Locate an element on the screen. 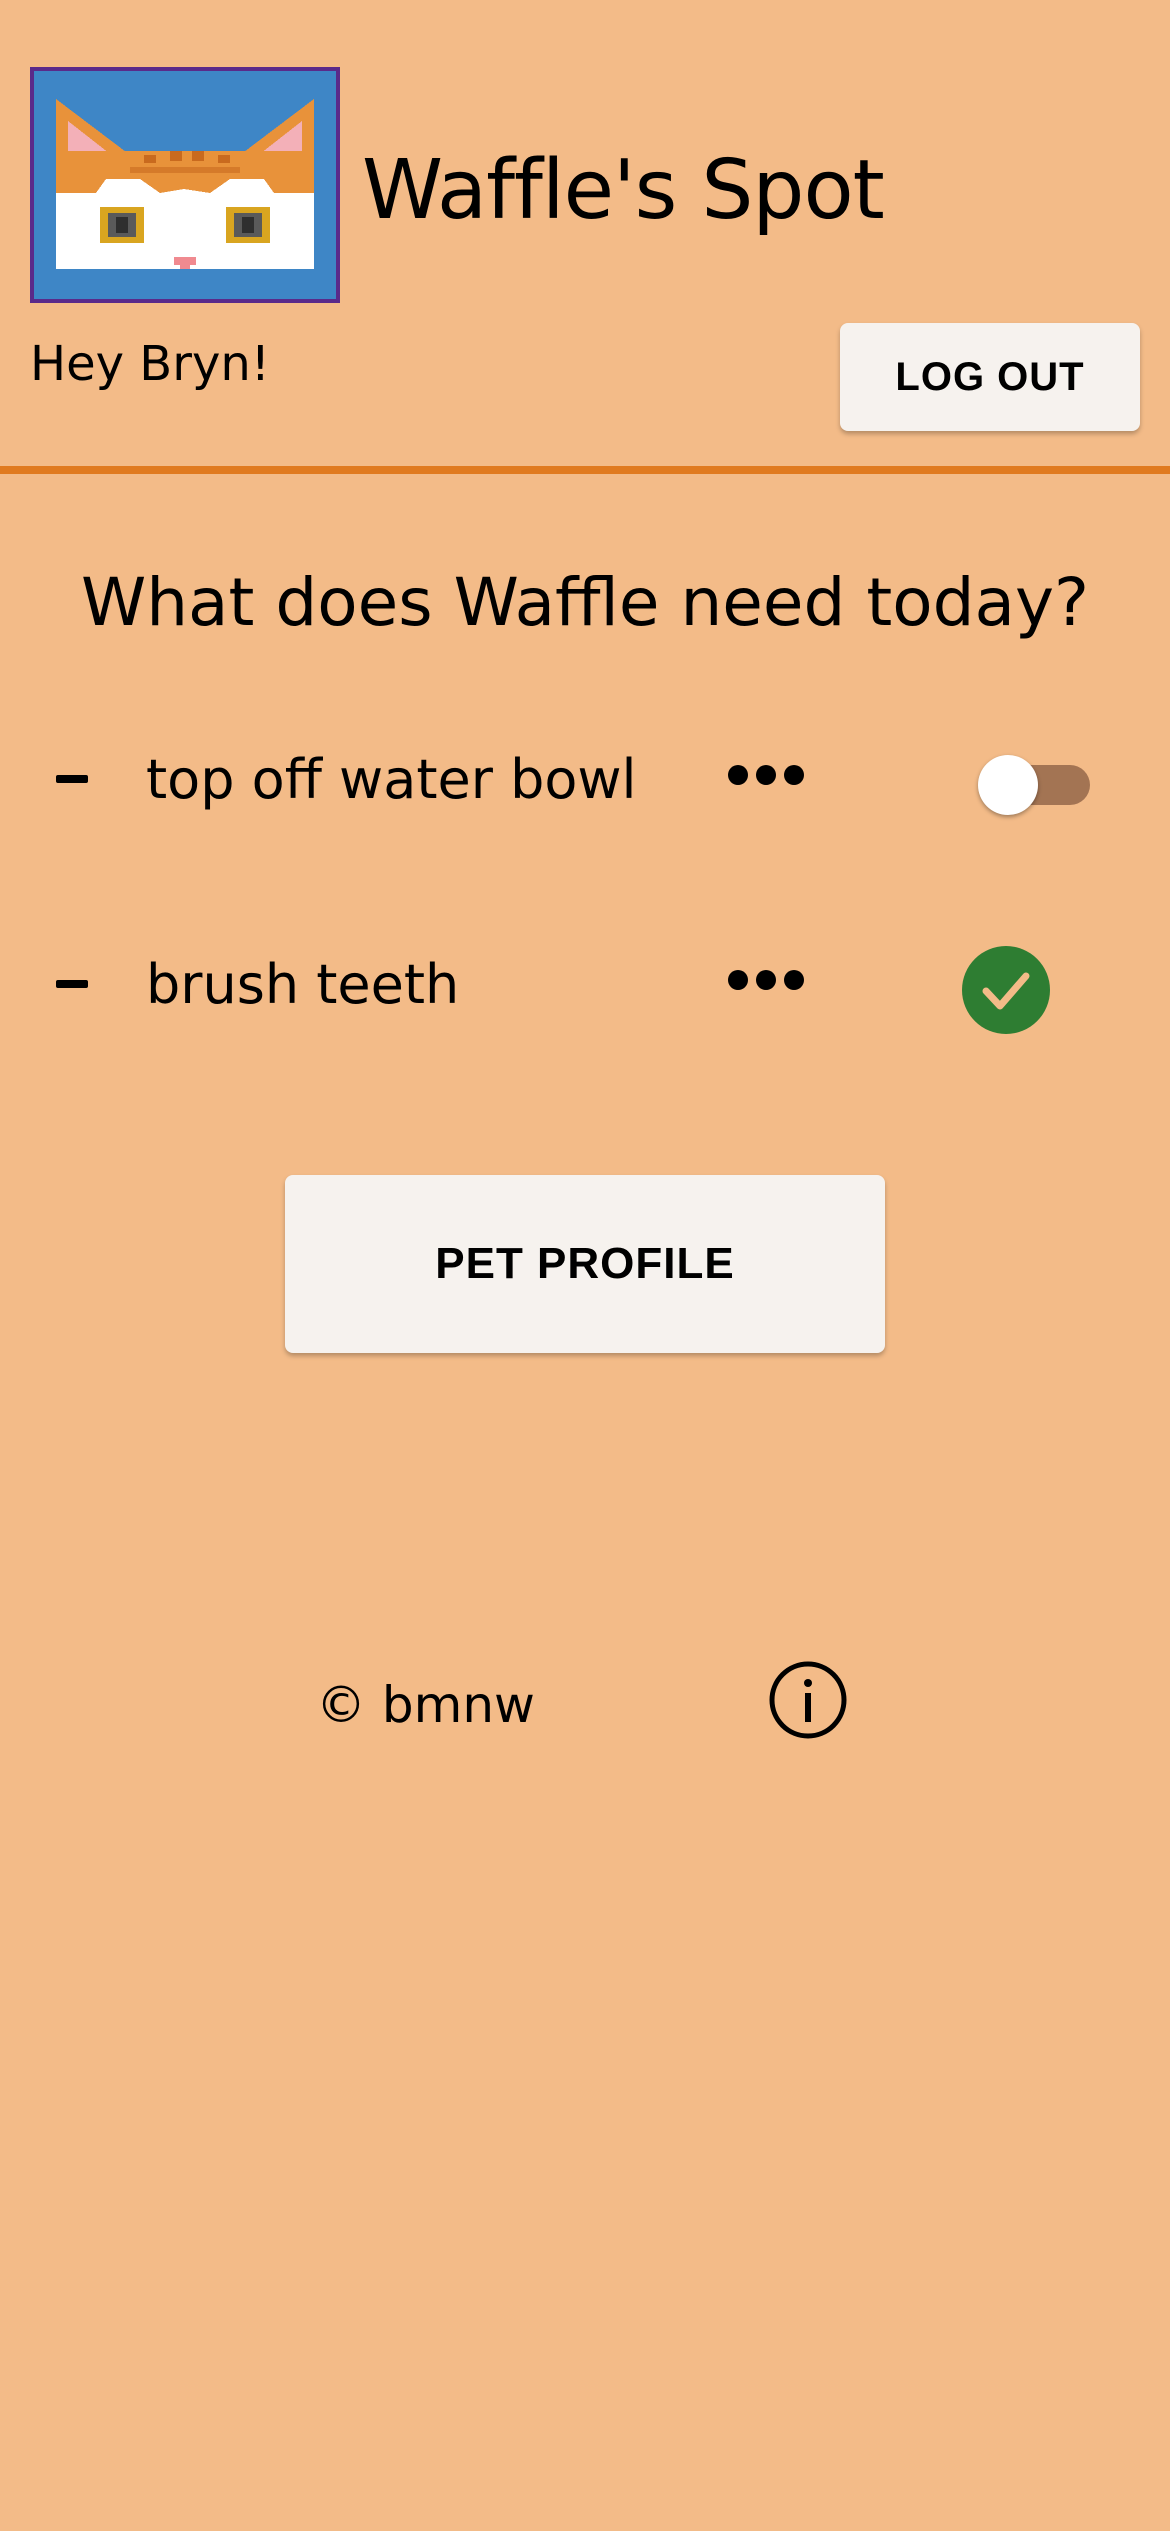  app-title: Waffle's Spot is located at coordinates (623, 190).